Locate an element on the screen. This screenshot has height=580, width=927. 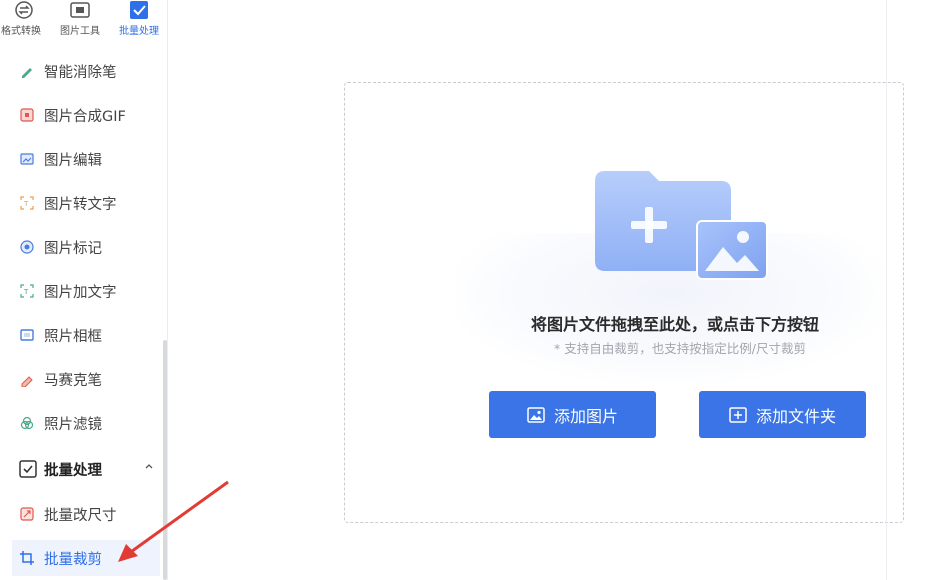
tab-label: 批量处理 is located at coordinates (139, 31).